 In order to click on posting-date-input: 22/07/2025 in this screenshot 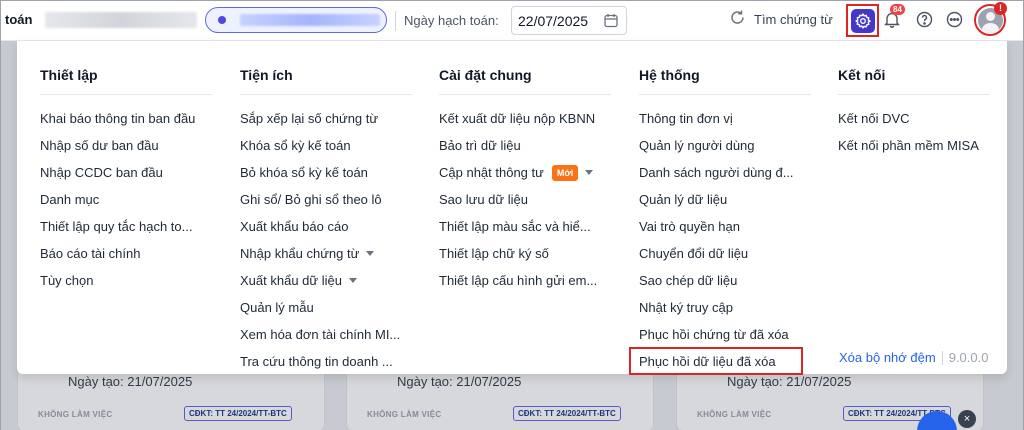, I will do `click(569, 20)`.